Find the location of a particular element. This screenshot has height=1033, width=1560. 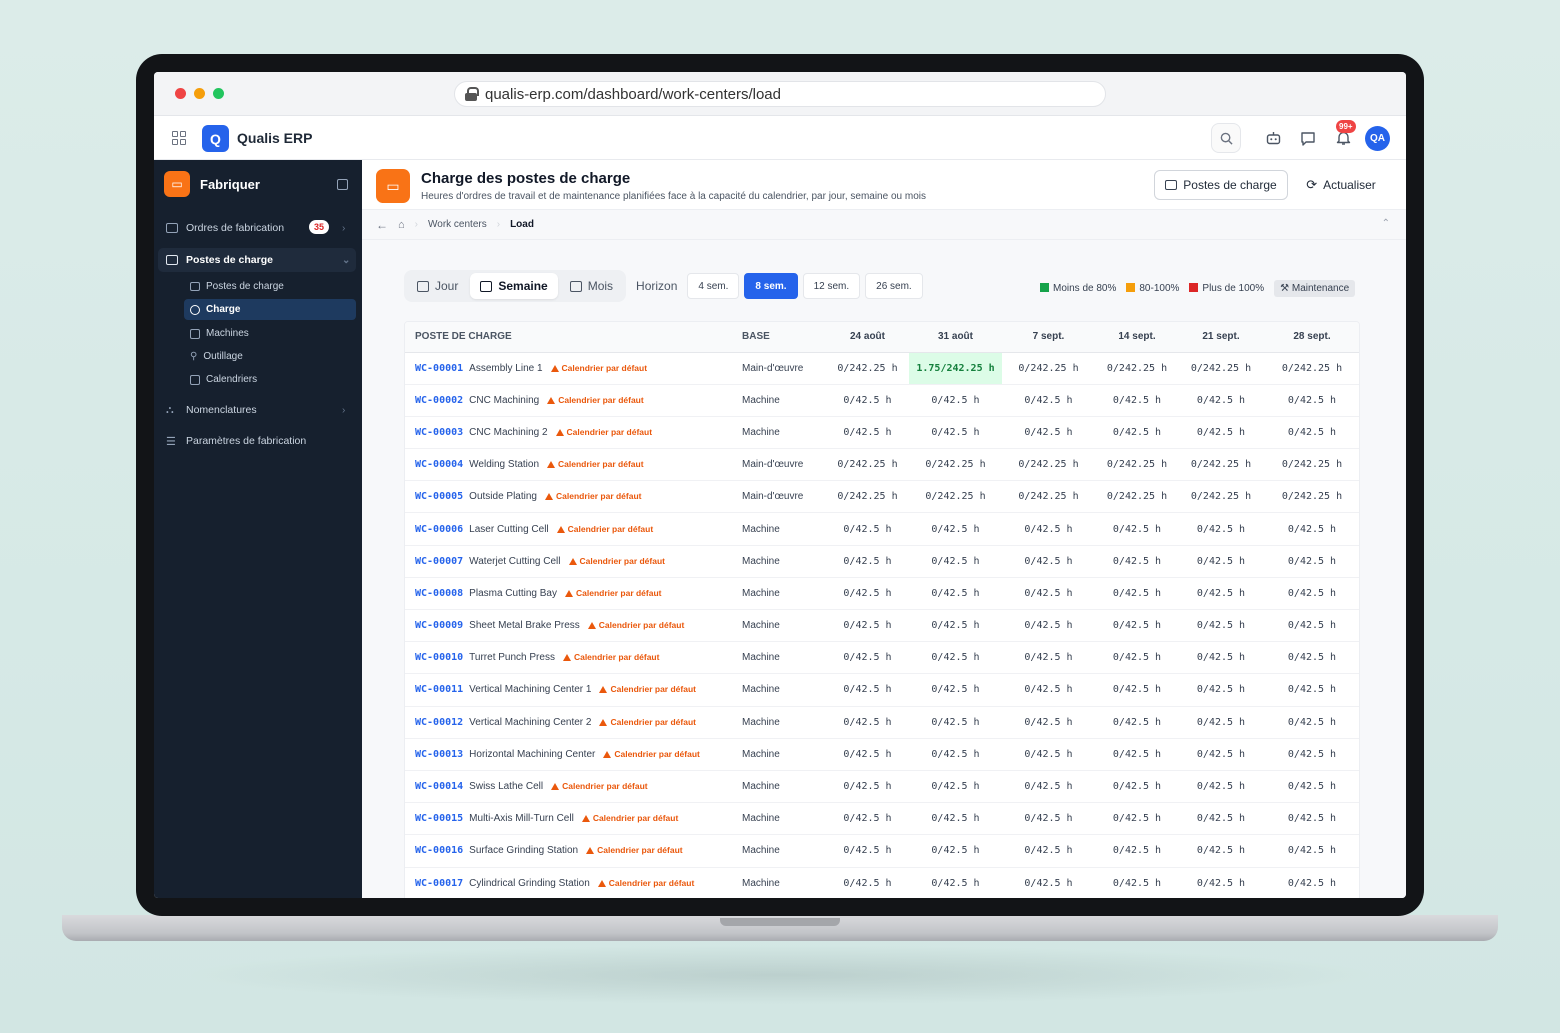

horizon-26-weeks: 26 sem. is located at coordinates (894, 286).